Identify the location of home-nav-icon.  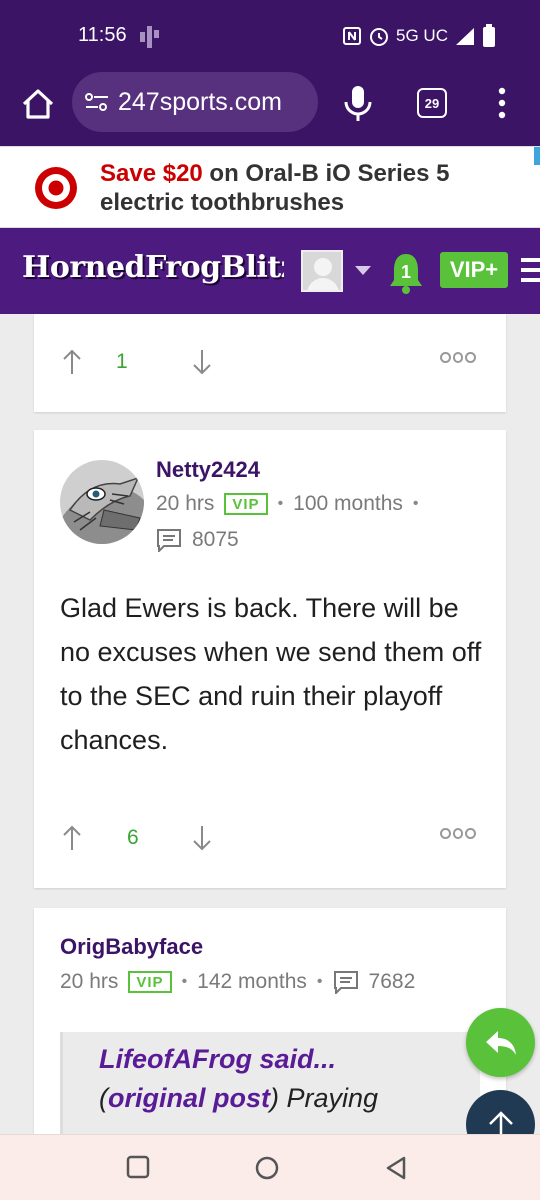
(267, 1168).